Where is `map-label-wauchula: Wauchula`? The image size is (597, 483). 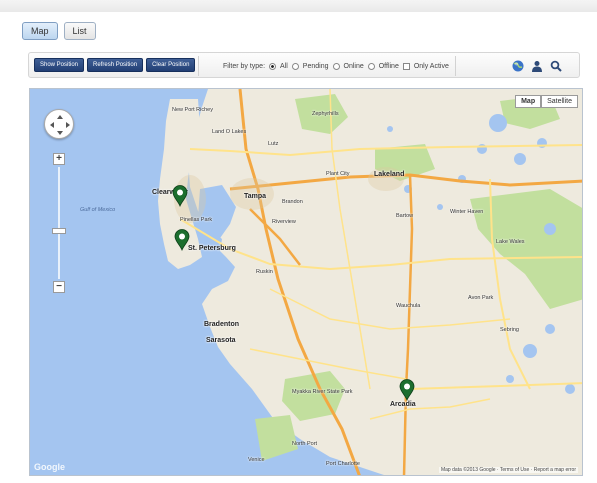 map-label-wauchula: Wauchula is located at coordinates (408, 306).